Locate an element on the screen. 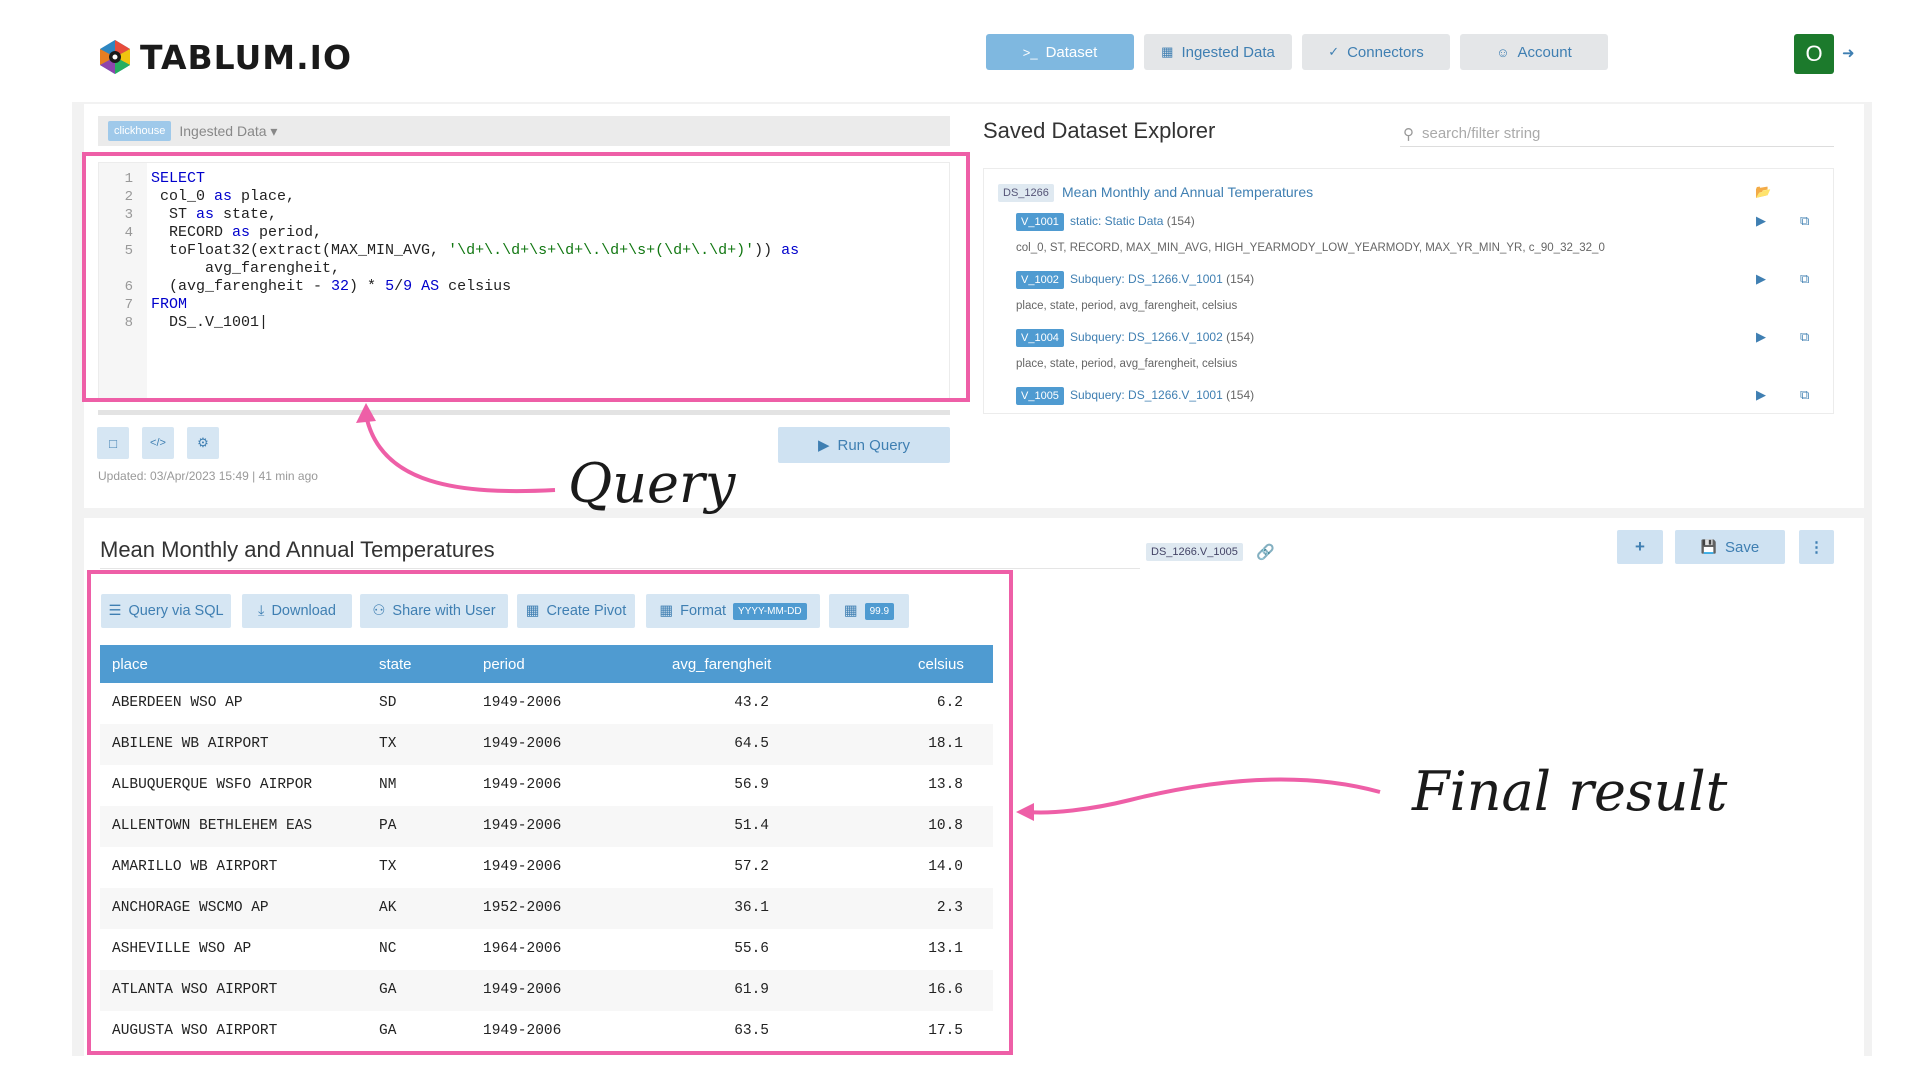  result-title: Mean Monthly and Annual Temperatures is located at coordinates (297, 549).